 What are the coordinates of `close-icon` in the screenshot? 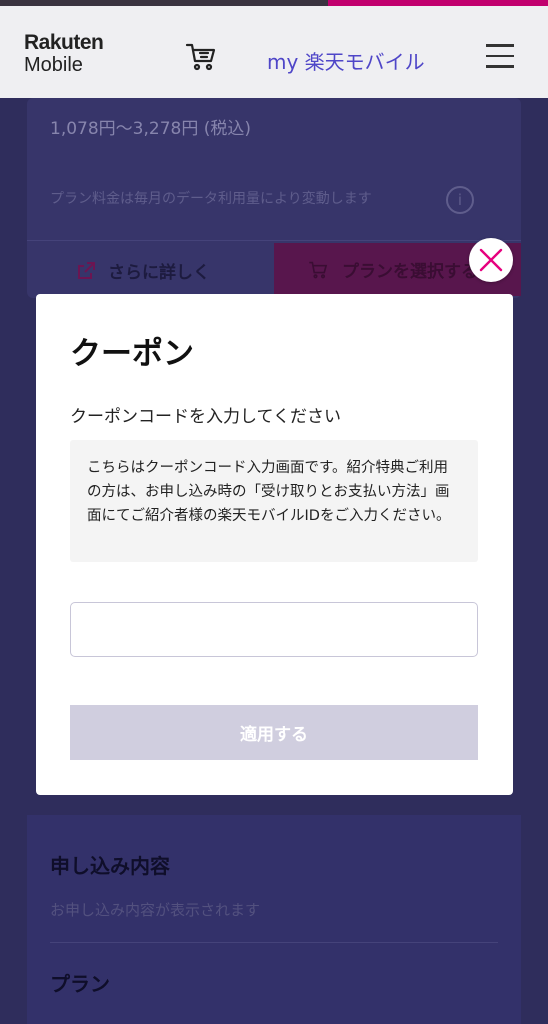 It's located at (491, 260).